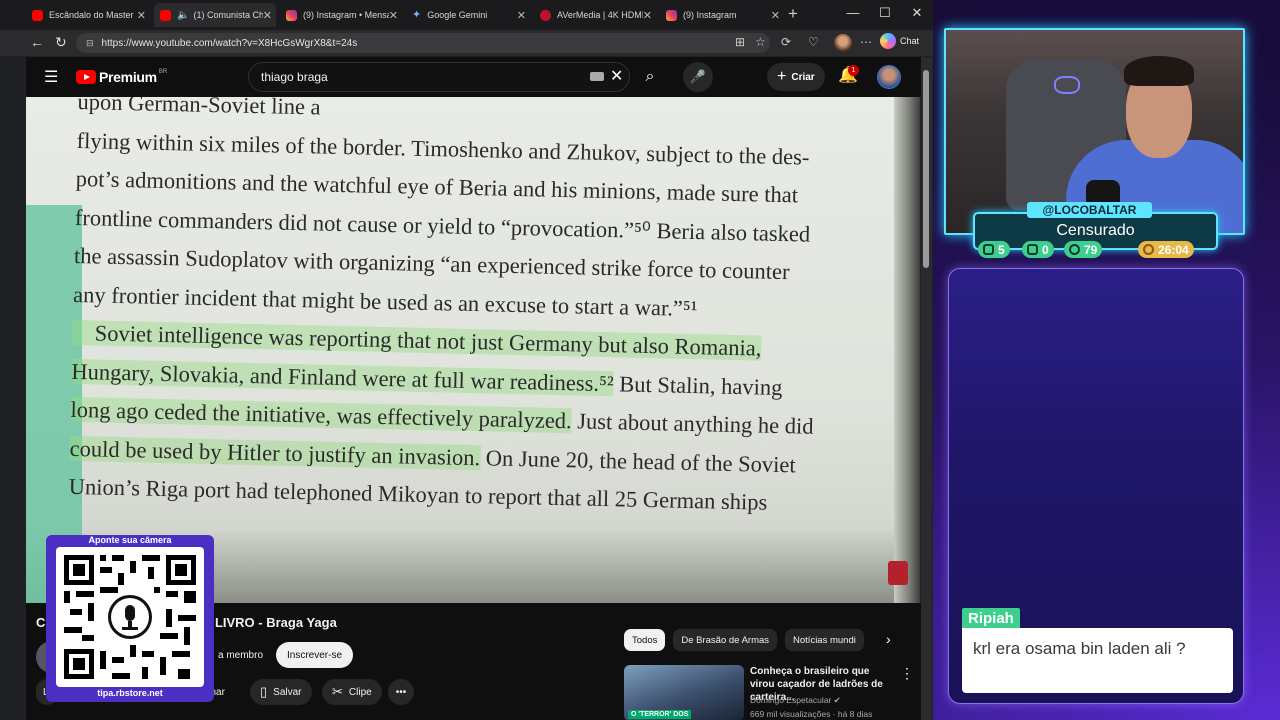 This screenshot has height=720, width=1280. Describe the element at coordinates (346, 15) in the screenshot. I see `tab-label: (9) Instagram • Mensa` at that location.